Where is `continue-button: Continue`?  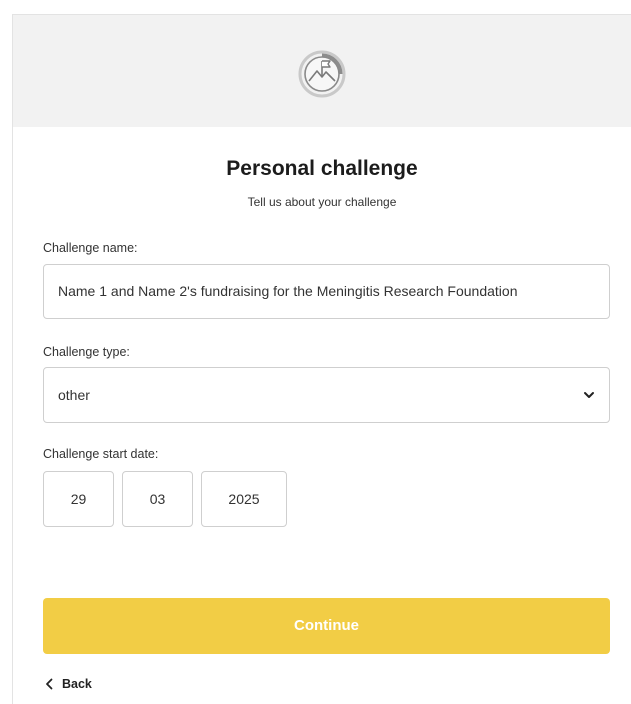
continue-button: Continue is located at coordinates (326, 626).